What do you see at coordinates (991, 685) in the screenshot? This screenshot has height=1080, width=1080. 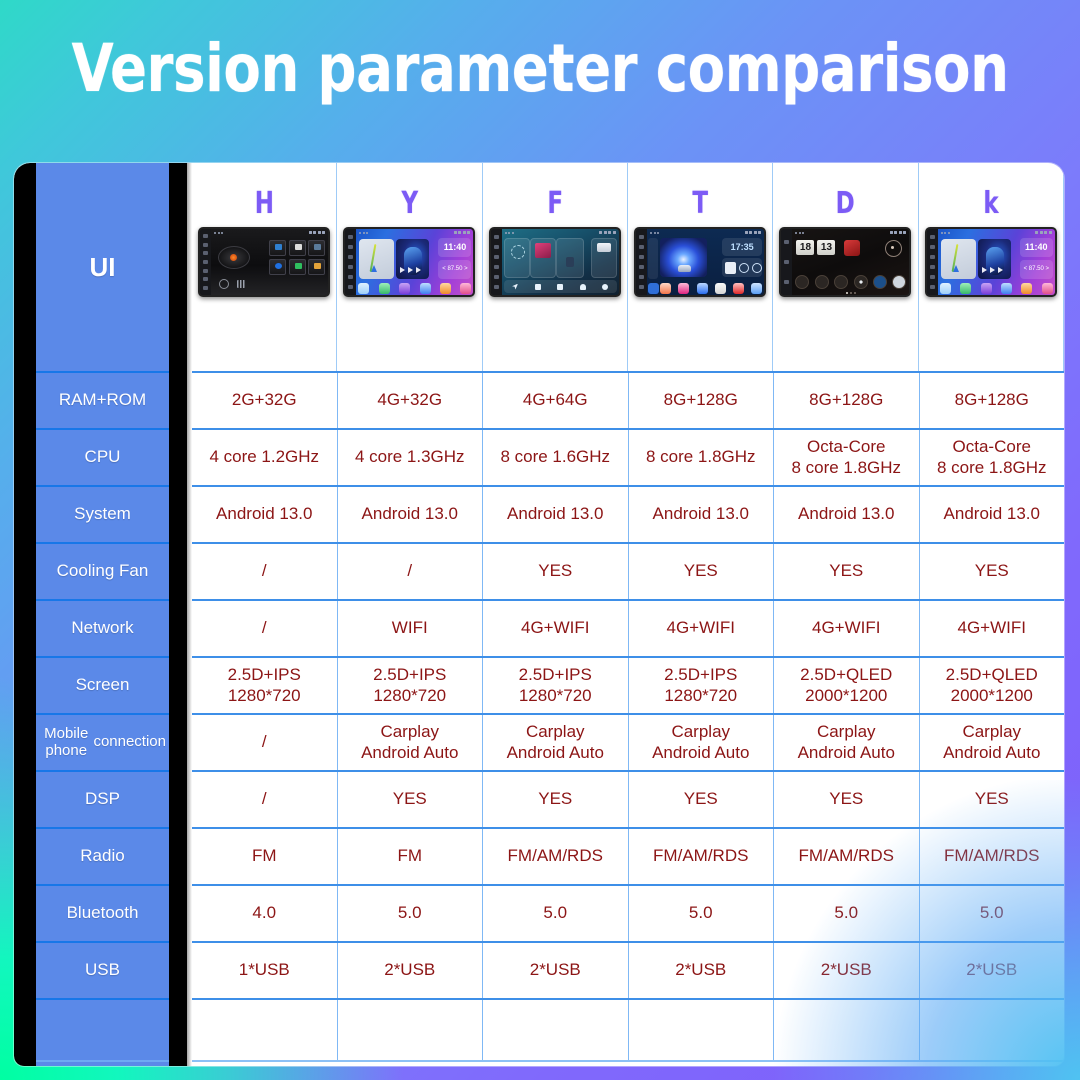 I see `cell-screen-k: 2.5D+QLED 2000*1200` at bounding box center [991, 685].